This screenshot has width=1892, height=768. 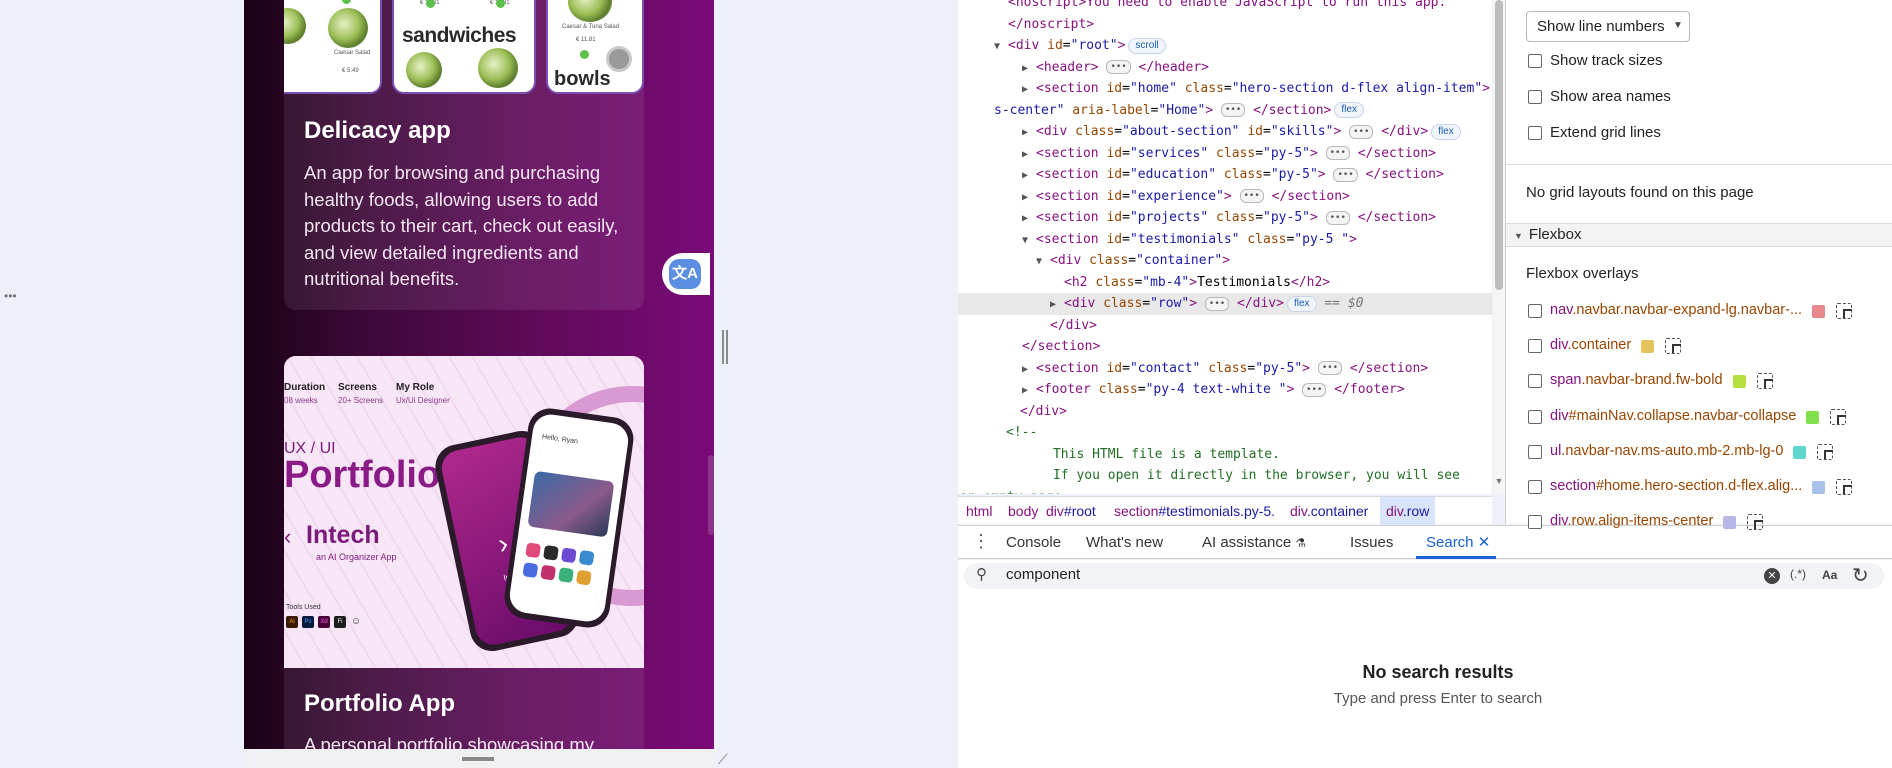 What do you see at coordinates (343, 535) in the screenshot?
I see `image-text: Intech` at bounding box center [343, 535].